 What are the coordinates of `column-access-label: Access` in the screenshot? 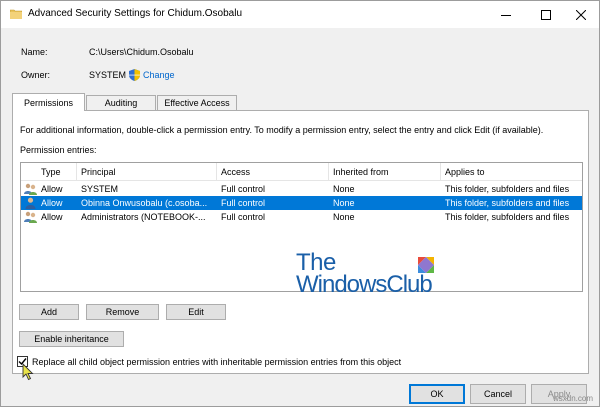 It's located at (236, 172).